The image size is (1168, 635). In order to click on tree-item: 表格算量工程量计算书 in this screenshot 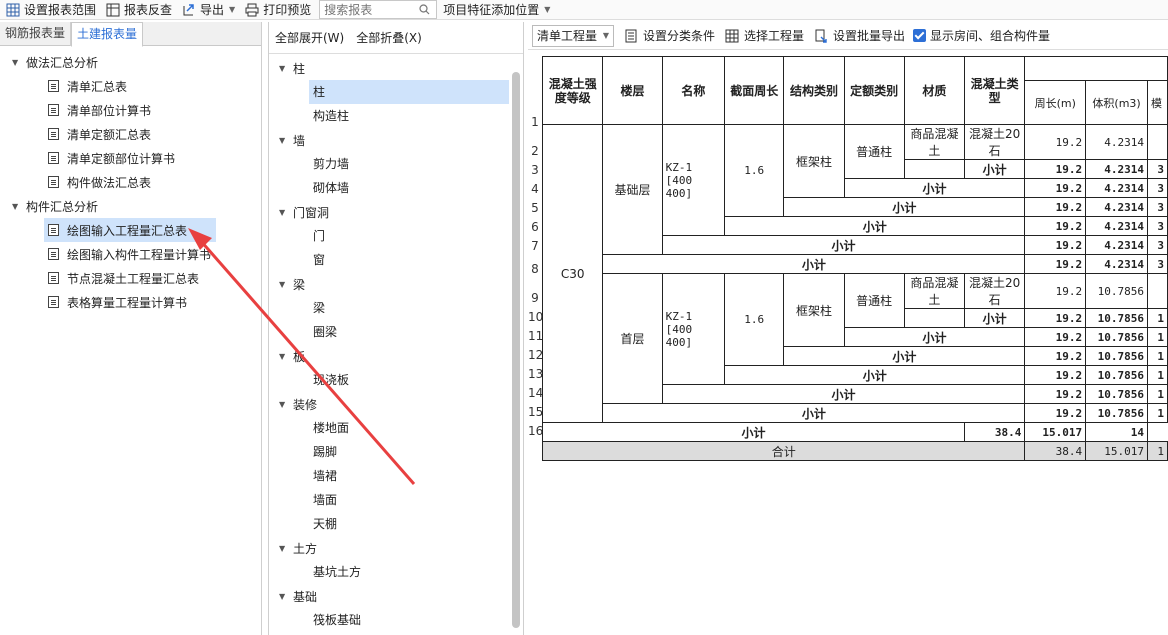, I will do `click(130, 302)`.